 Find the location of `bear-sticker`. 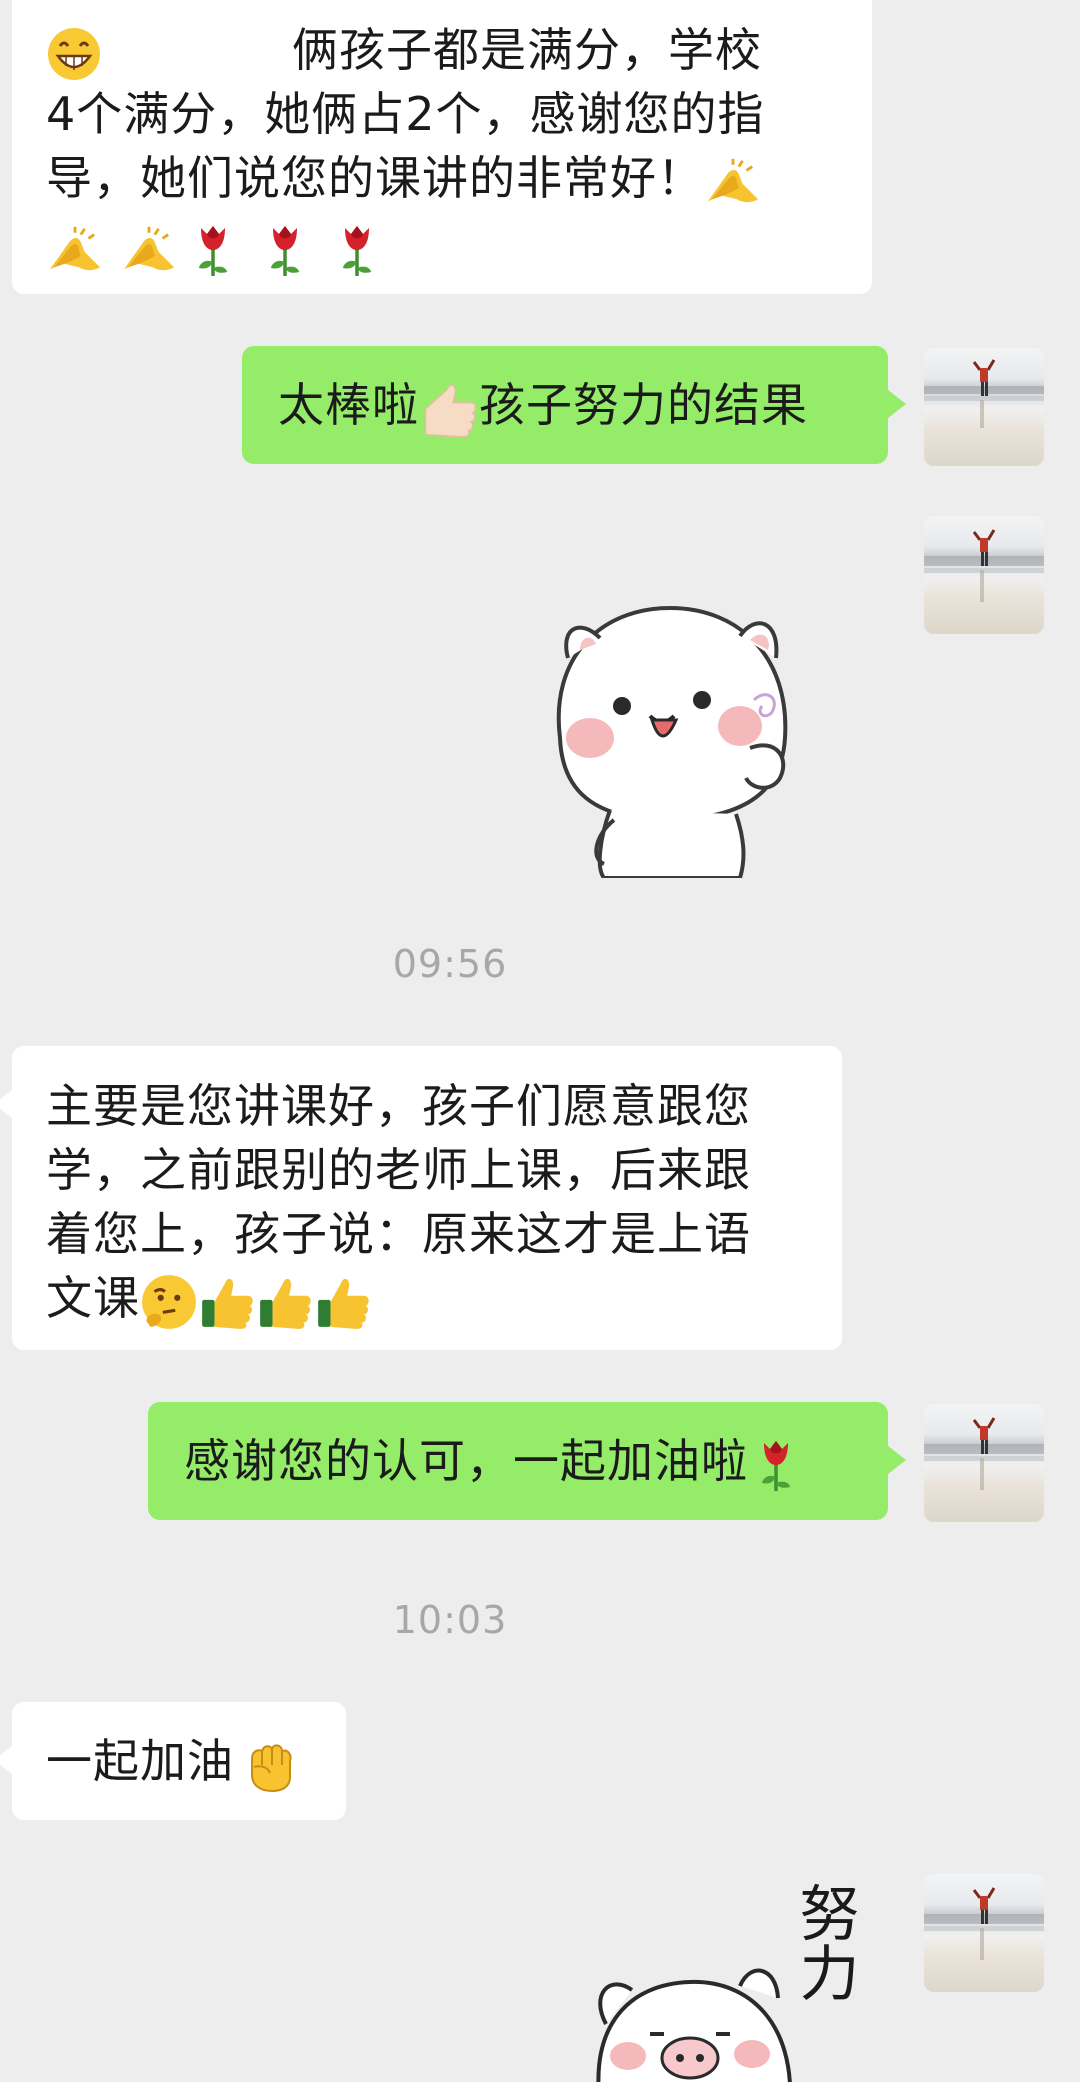

bear-sticker is located at coordinates (675, 734).